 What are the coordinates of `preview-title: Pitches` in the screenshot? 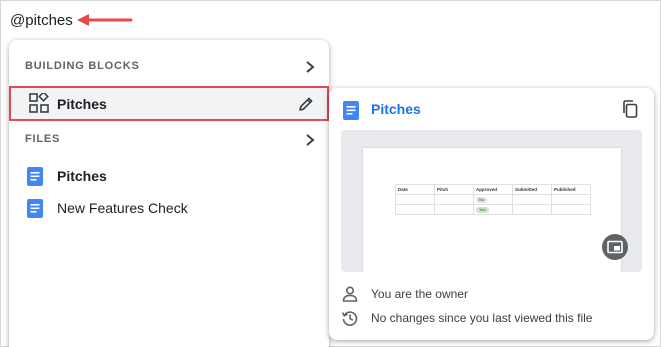 It's located at (396, 109).